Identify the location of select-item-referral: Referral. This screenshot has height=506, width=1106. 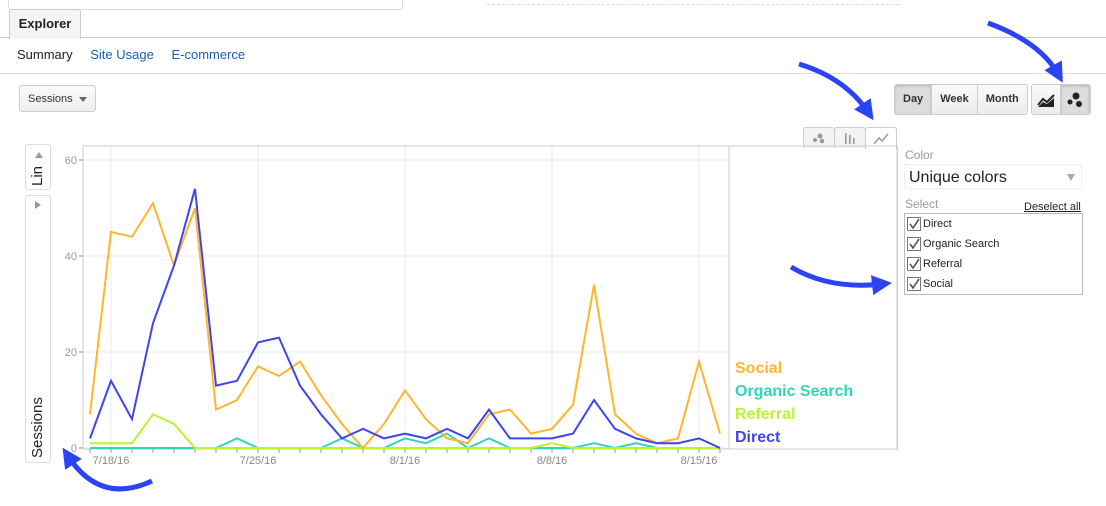
(993, 264).